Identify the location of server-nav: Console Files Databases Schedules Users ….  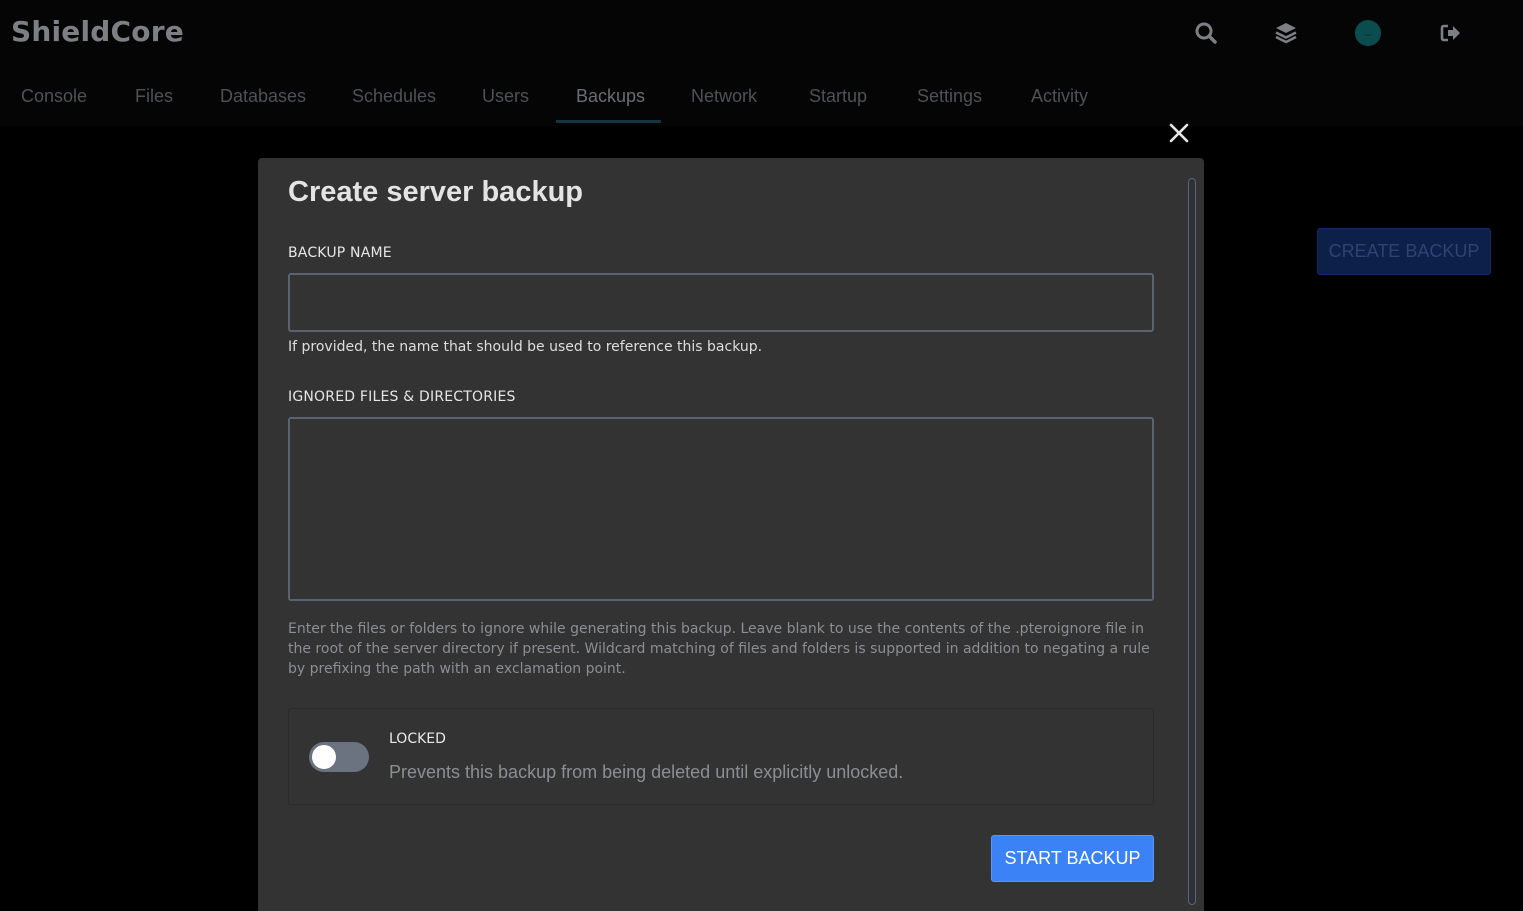
(761, 96).